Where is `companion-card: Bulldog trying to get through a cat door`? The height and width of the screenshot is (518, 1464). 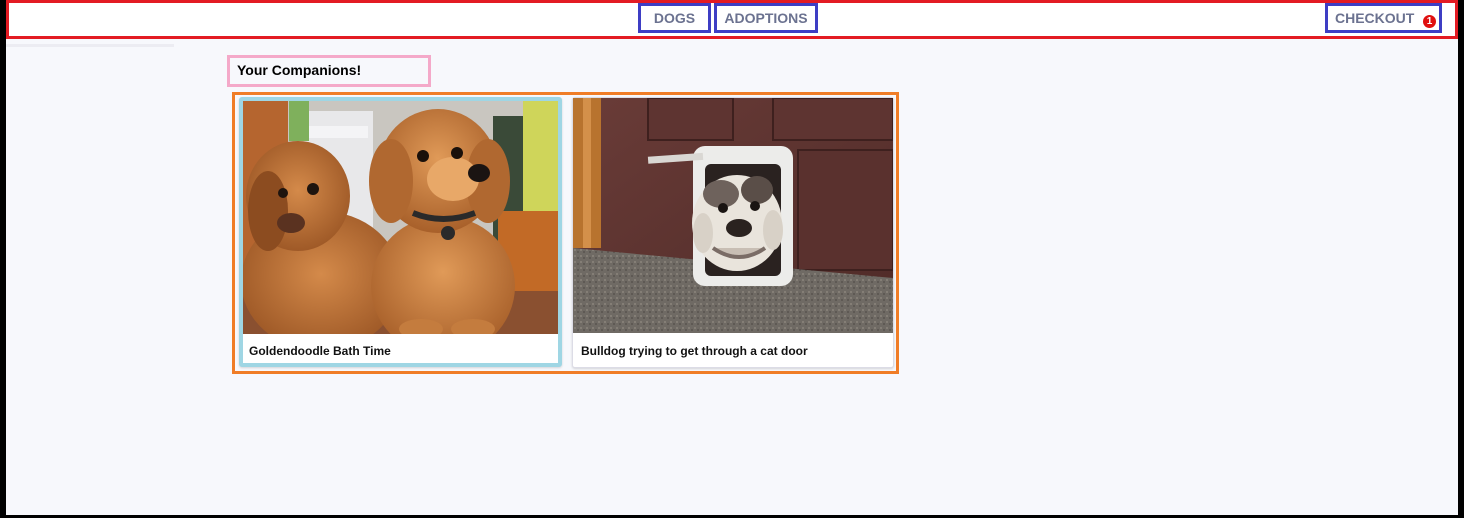
companion-card: Bulldog trying to get through a cat door is located at coordinates (733, 232).